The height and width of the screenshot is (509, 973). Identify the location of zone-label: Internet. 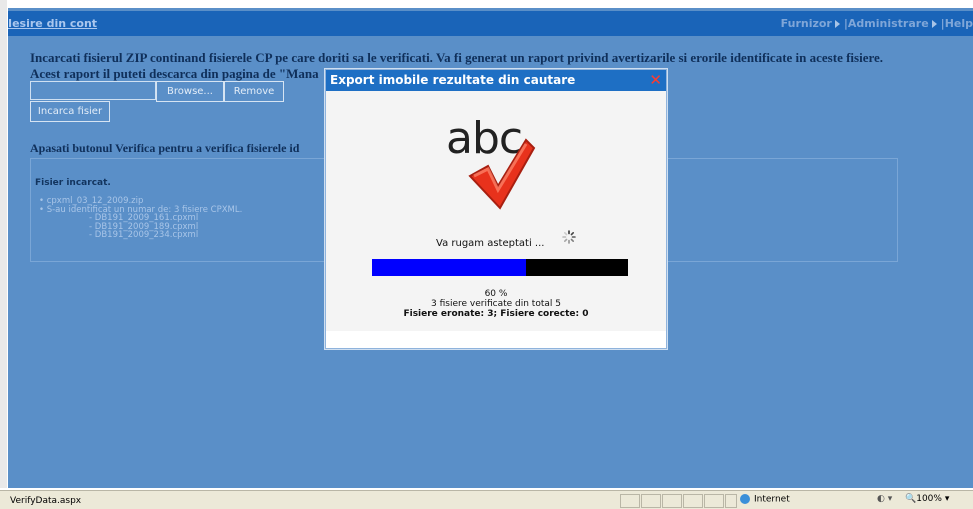
(772, 499).